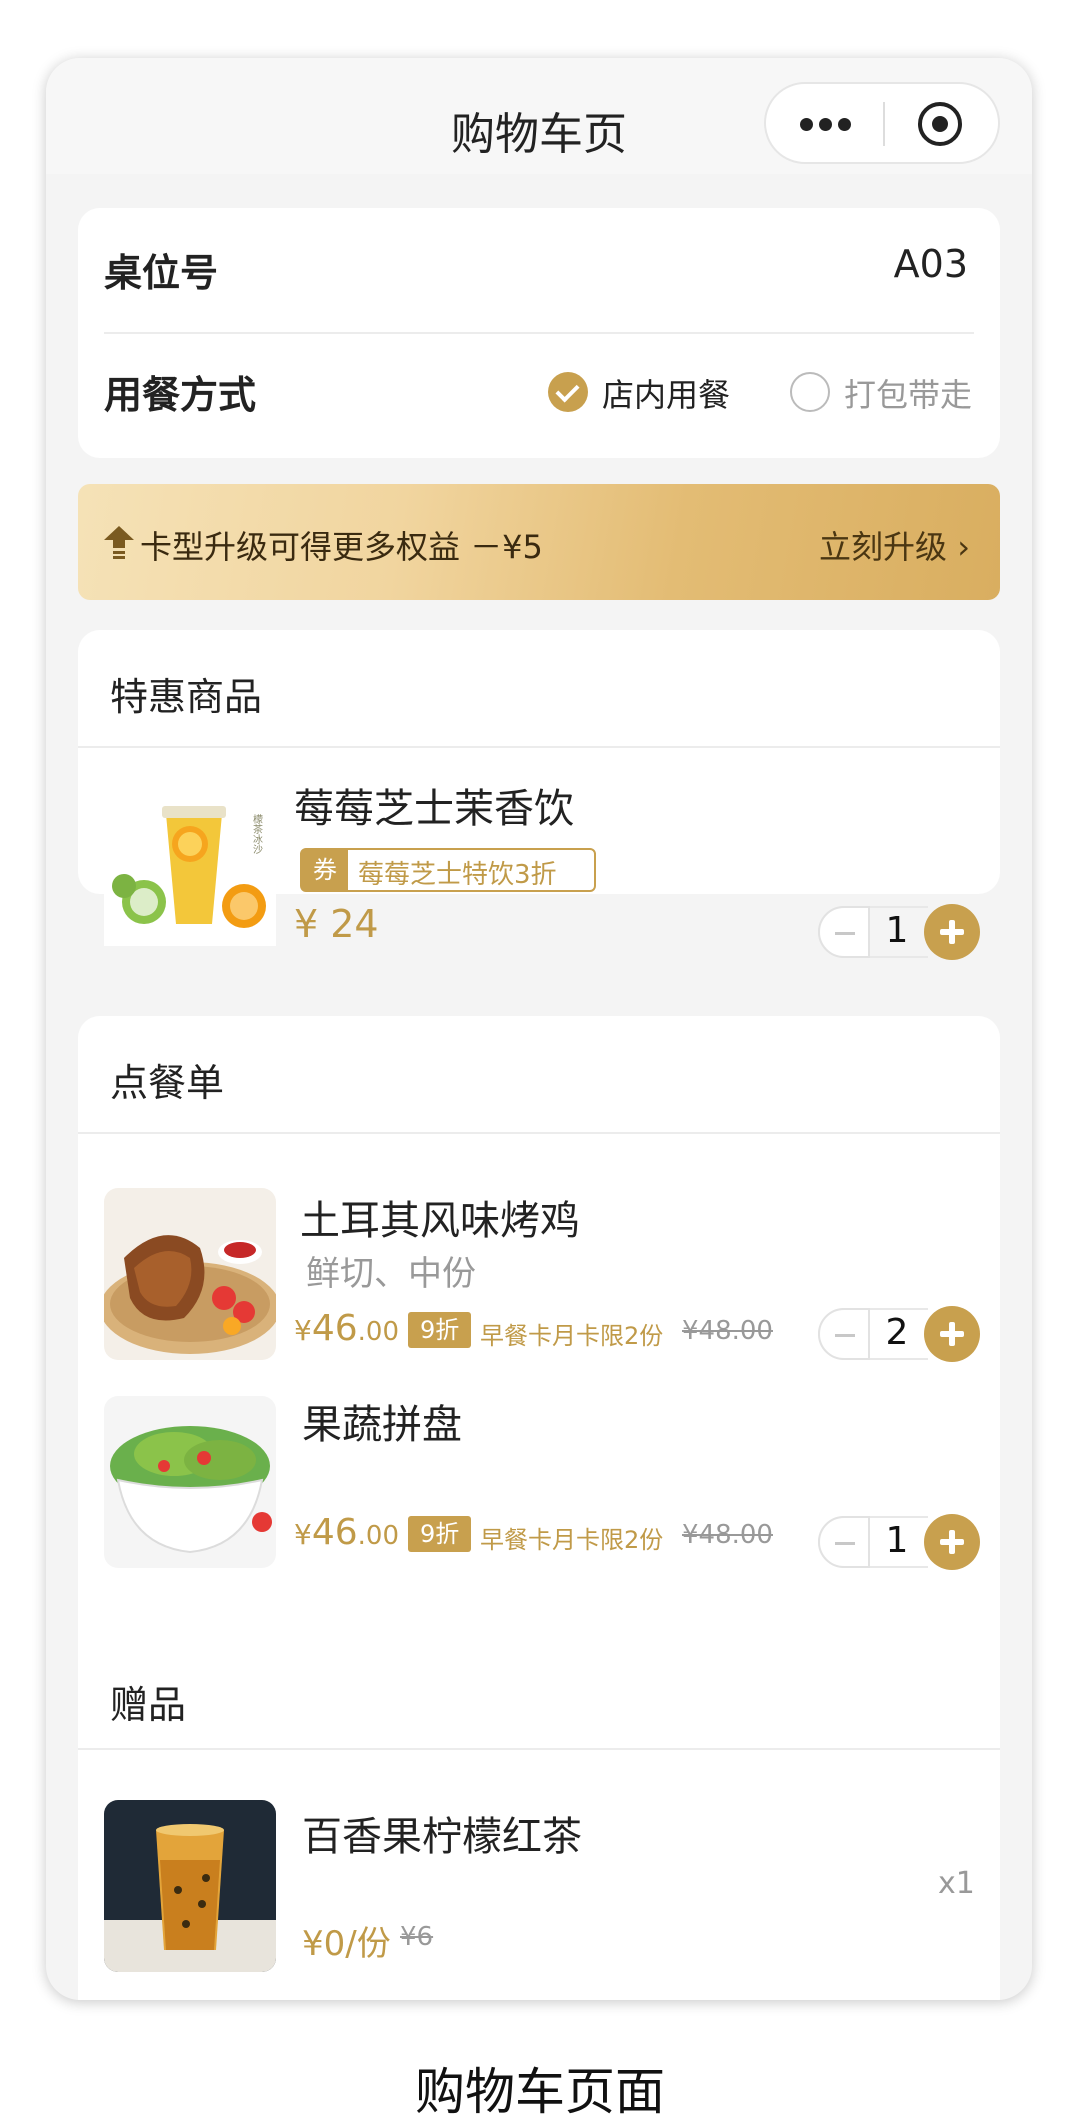  I want to click on order-item-stepper: 2, so click(899, 1334).